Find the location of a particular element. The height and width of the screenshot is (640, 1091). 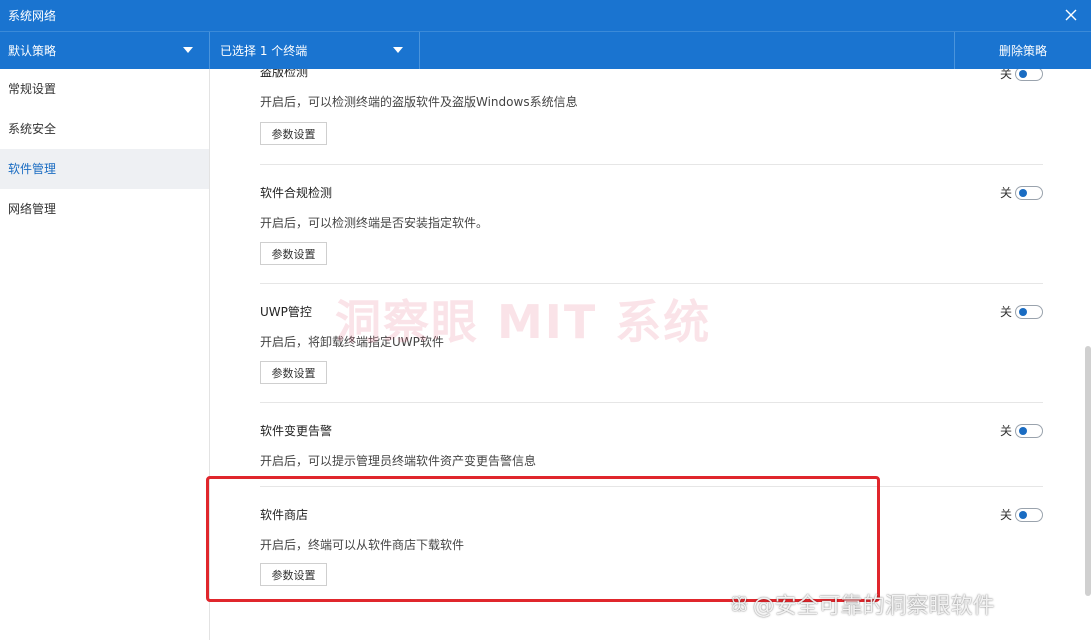

endpoint-dropdown: 已选择 1 个终端 is located at coordinates (315, 50).